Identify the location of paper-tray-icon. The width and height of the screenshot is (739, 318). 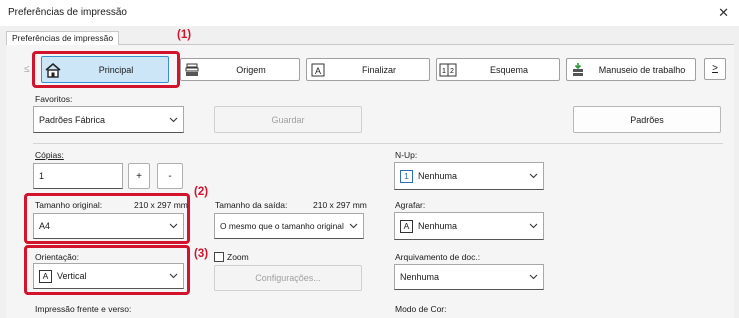
(192, 70).